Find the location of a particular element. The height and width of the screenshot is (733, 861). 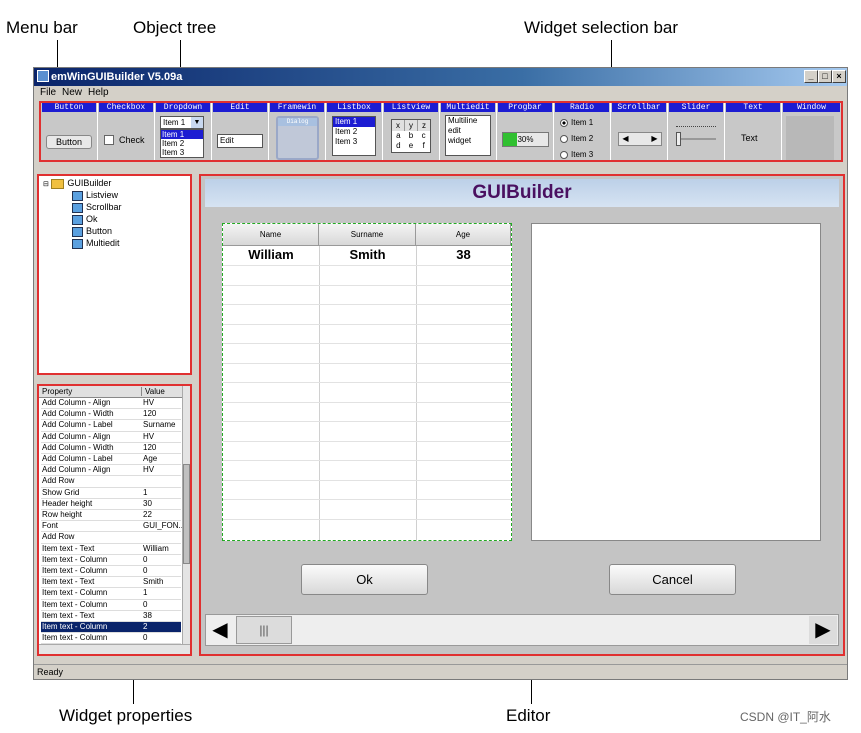

listview-cell: e is located at coordinates (411, 145).